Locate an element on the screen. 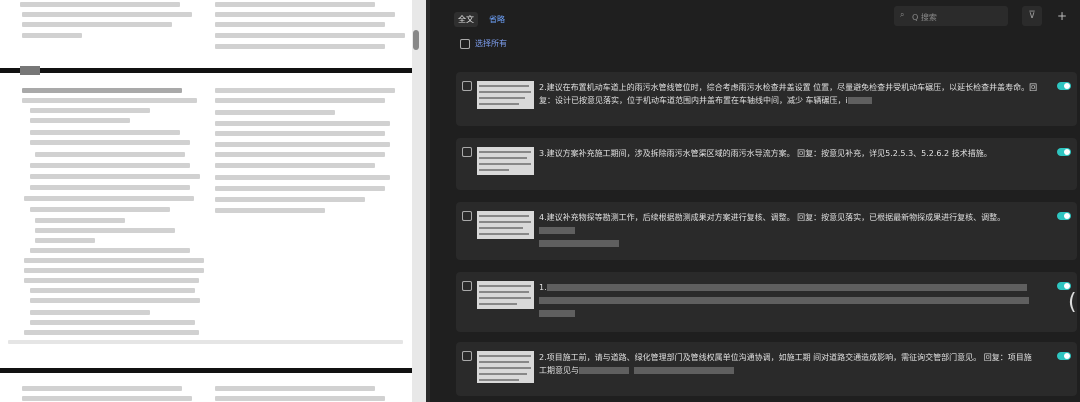 This screenshot has width=1080, height=402. comment-card: 1. is located at coordinates (766, 302).